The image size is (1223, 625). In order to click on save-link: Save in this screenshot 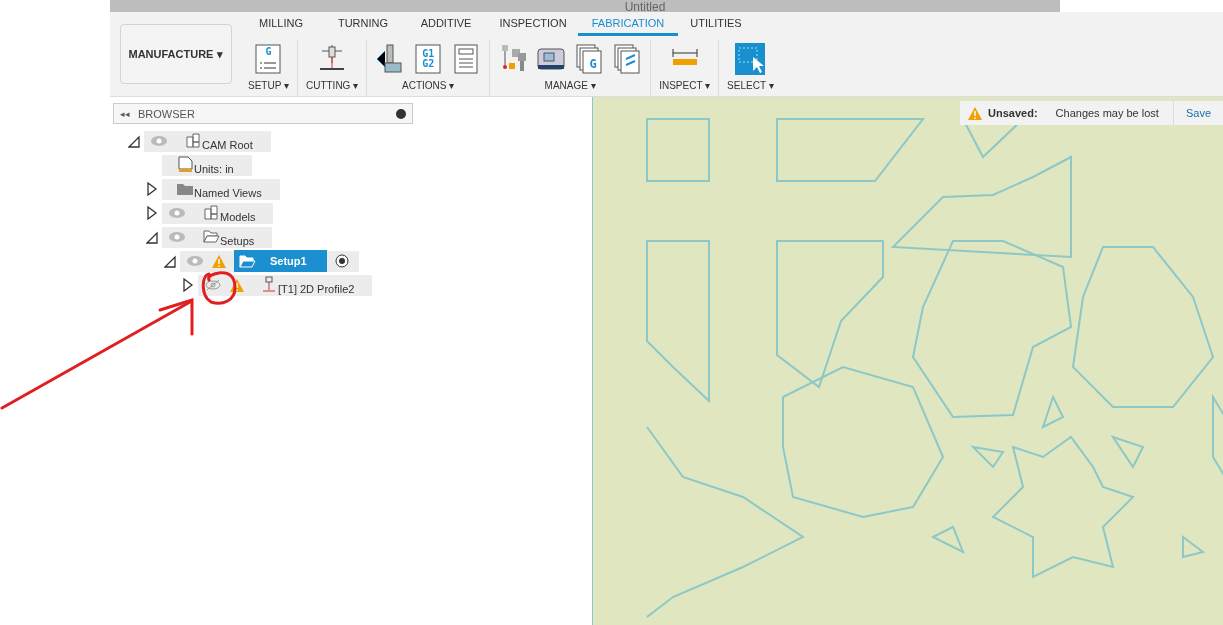, I will do `click(1198, 113)`.